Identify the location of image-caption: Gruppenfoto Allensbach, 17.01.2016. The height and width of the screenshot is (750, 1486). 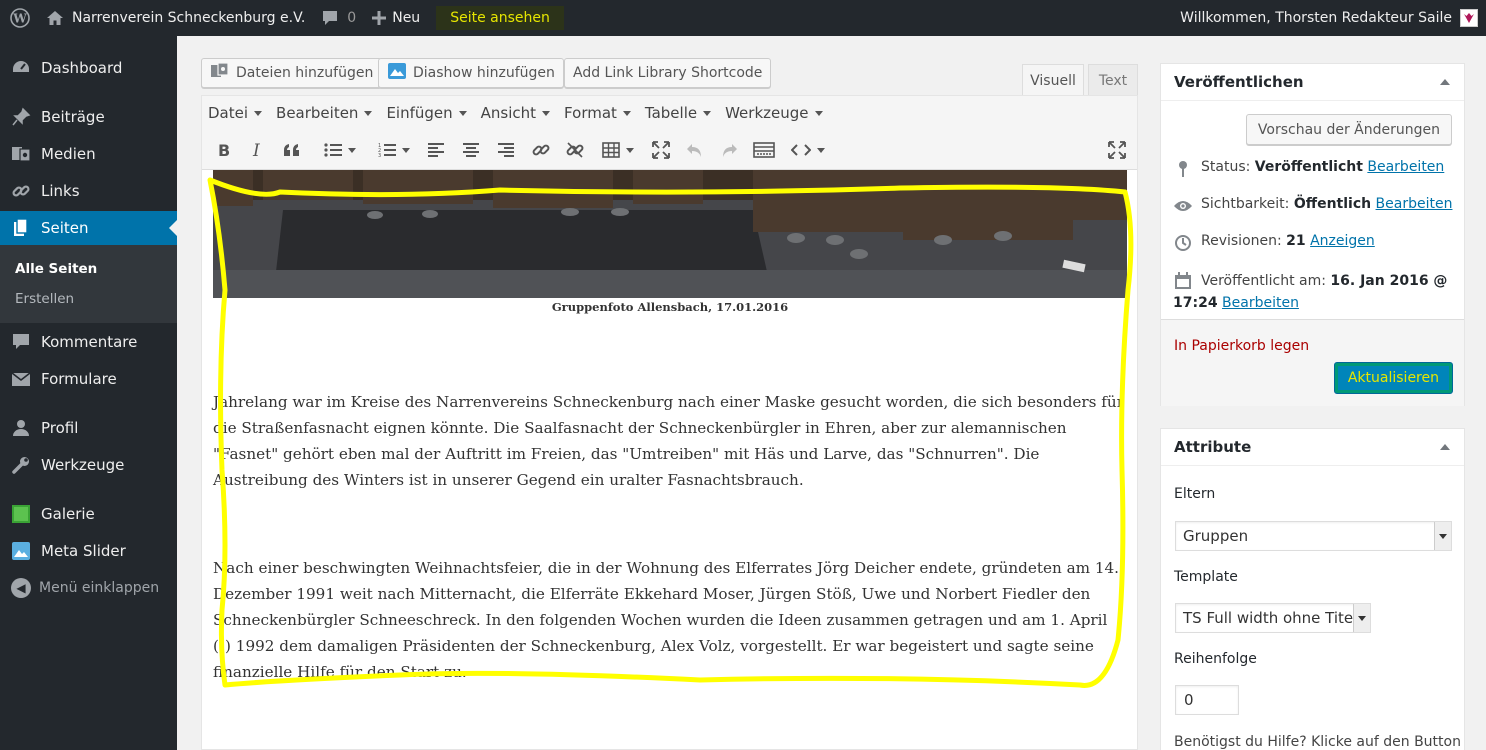
(670, 307).